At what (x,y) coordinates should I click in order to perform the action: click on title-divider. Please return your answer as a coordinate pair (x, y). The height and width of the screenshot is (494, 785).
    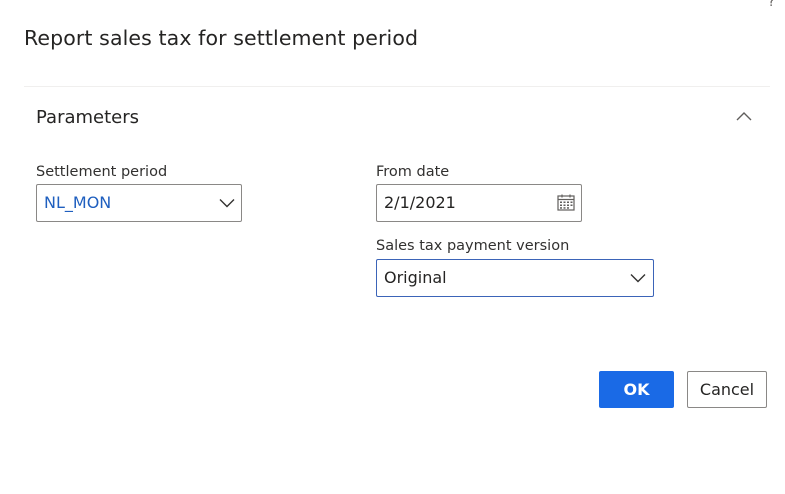
    Looking at the image, I should click on (397, 86).